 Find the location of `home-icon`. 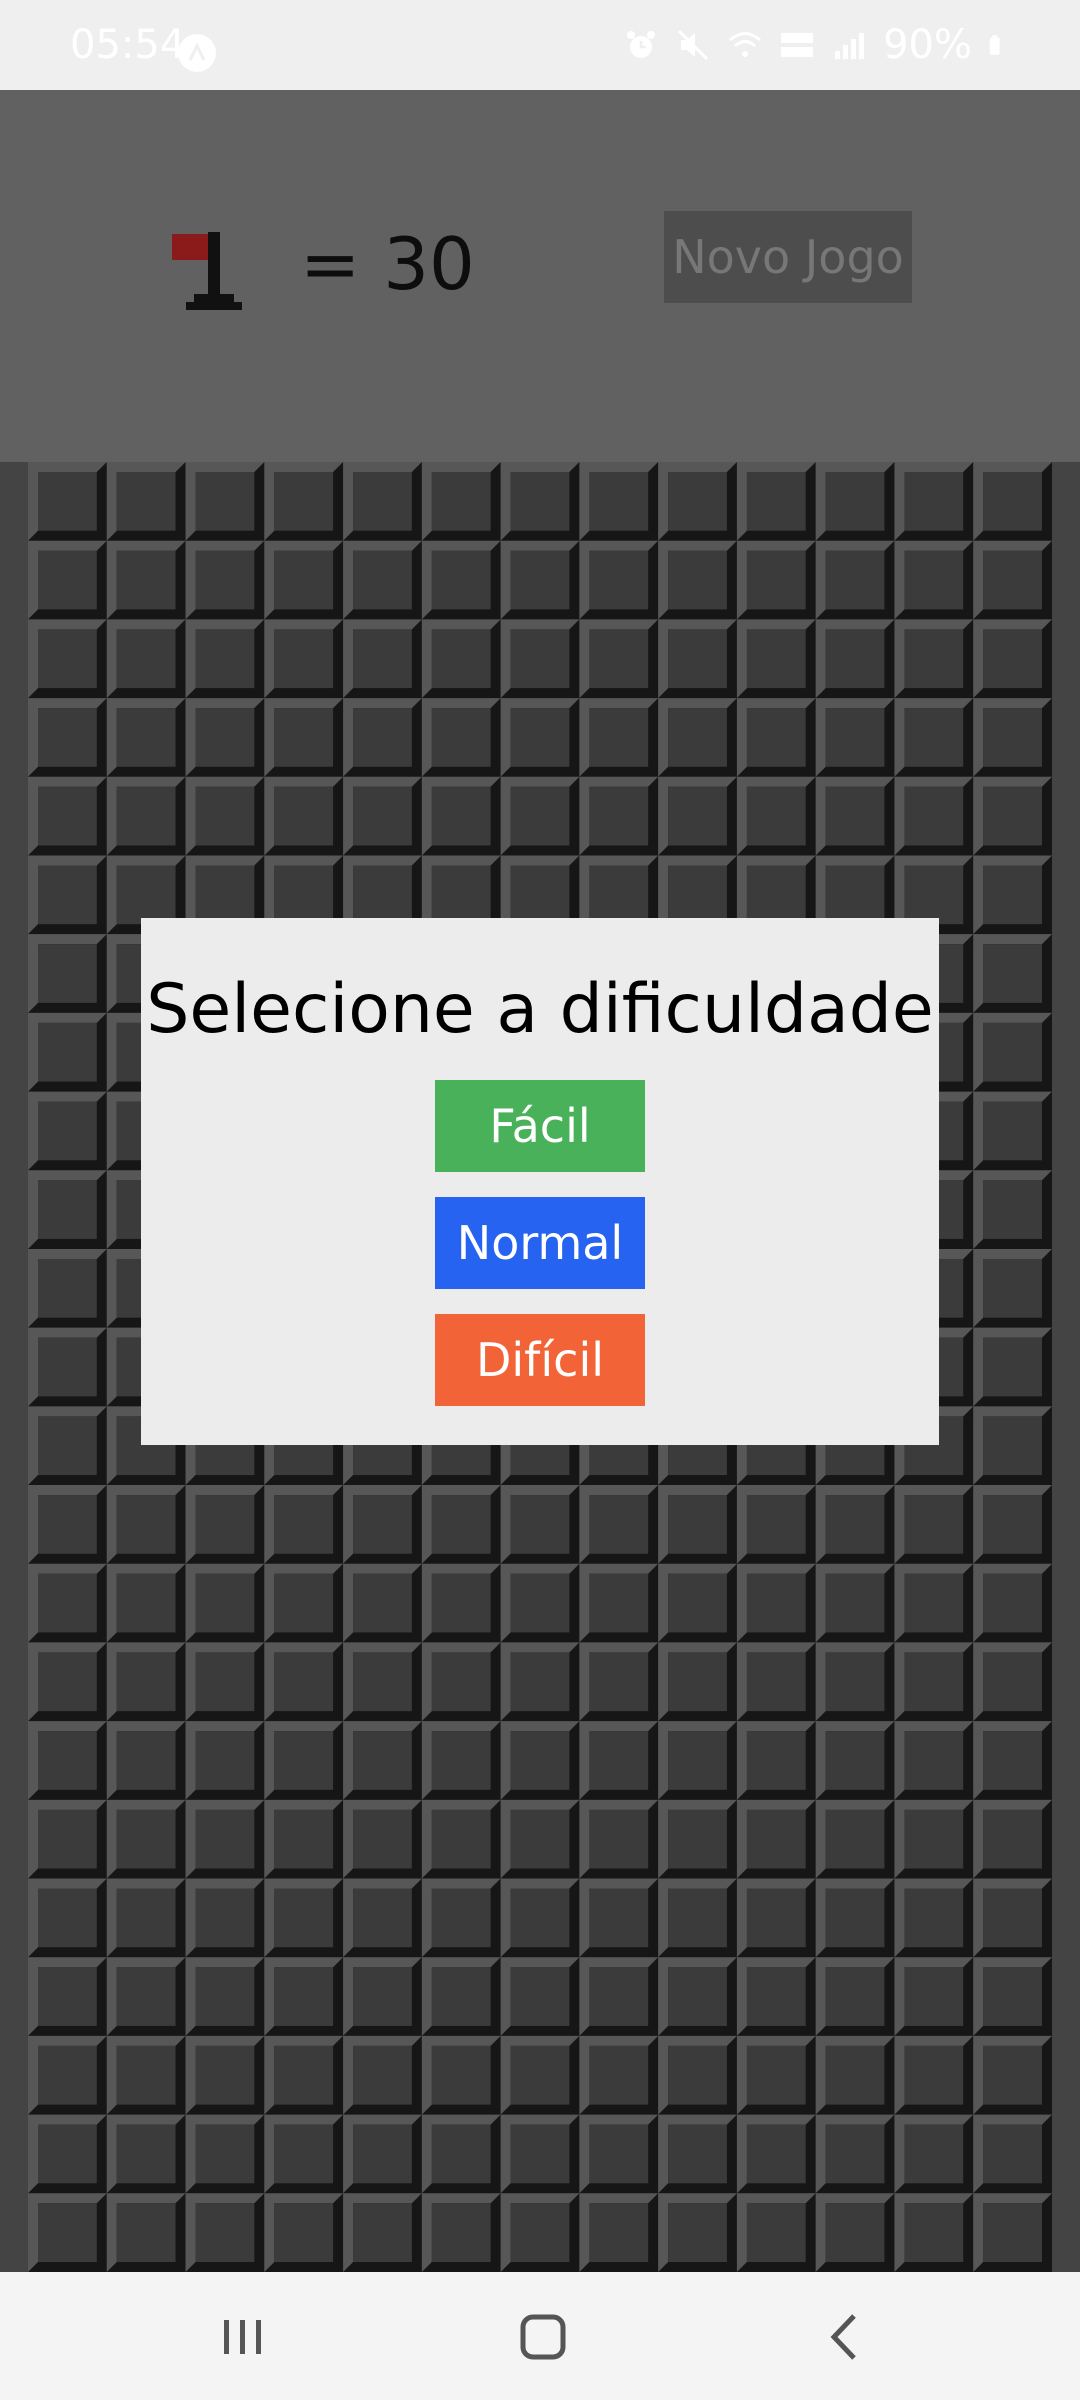

home-icon is located at coordinates (543, 2337).